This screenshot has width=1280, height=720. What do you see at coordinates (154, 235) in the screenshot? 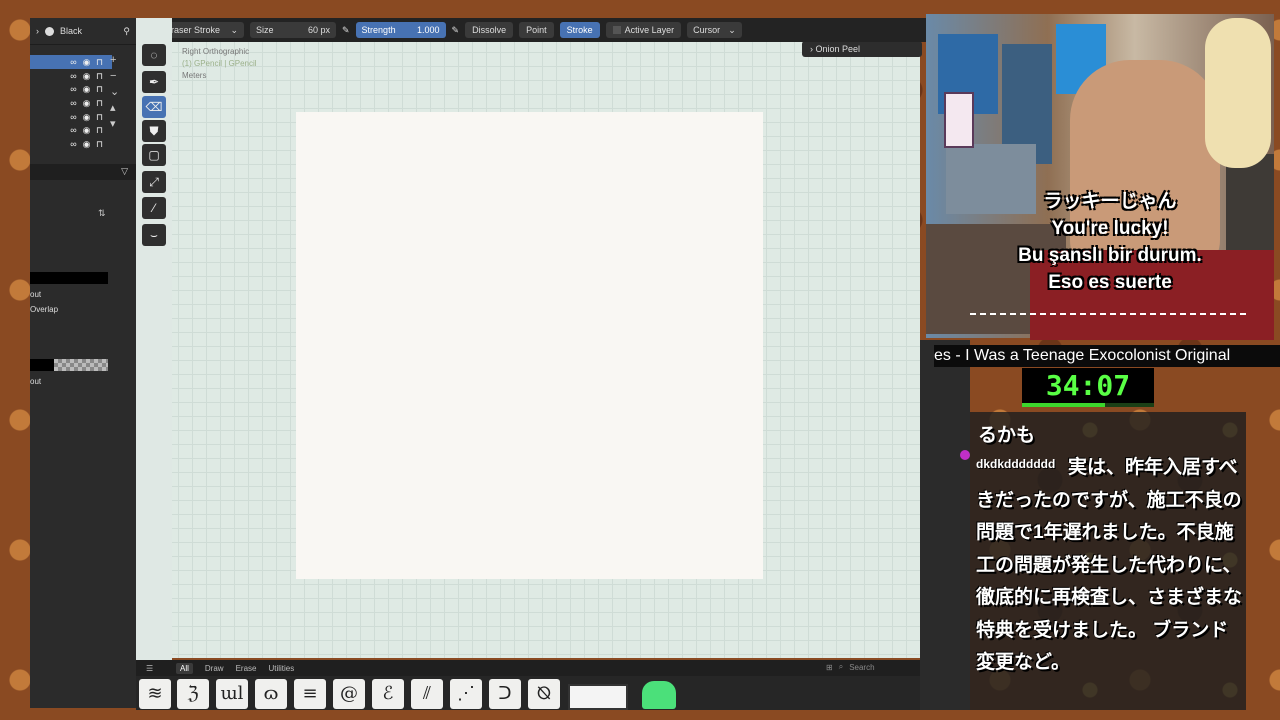
I see `curve-icon: ⌣` at bounding box center [154, 235].